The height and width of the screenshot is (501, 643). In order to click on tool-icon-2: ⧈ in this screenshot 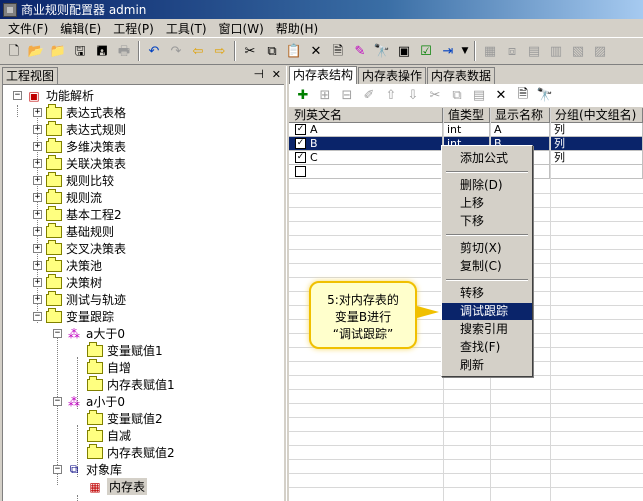, I will do `click(512, 51)`.